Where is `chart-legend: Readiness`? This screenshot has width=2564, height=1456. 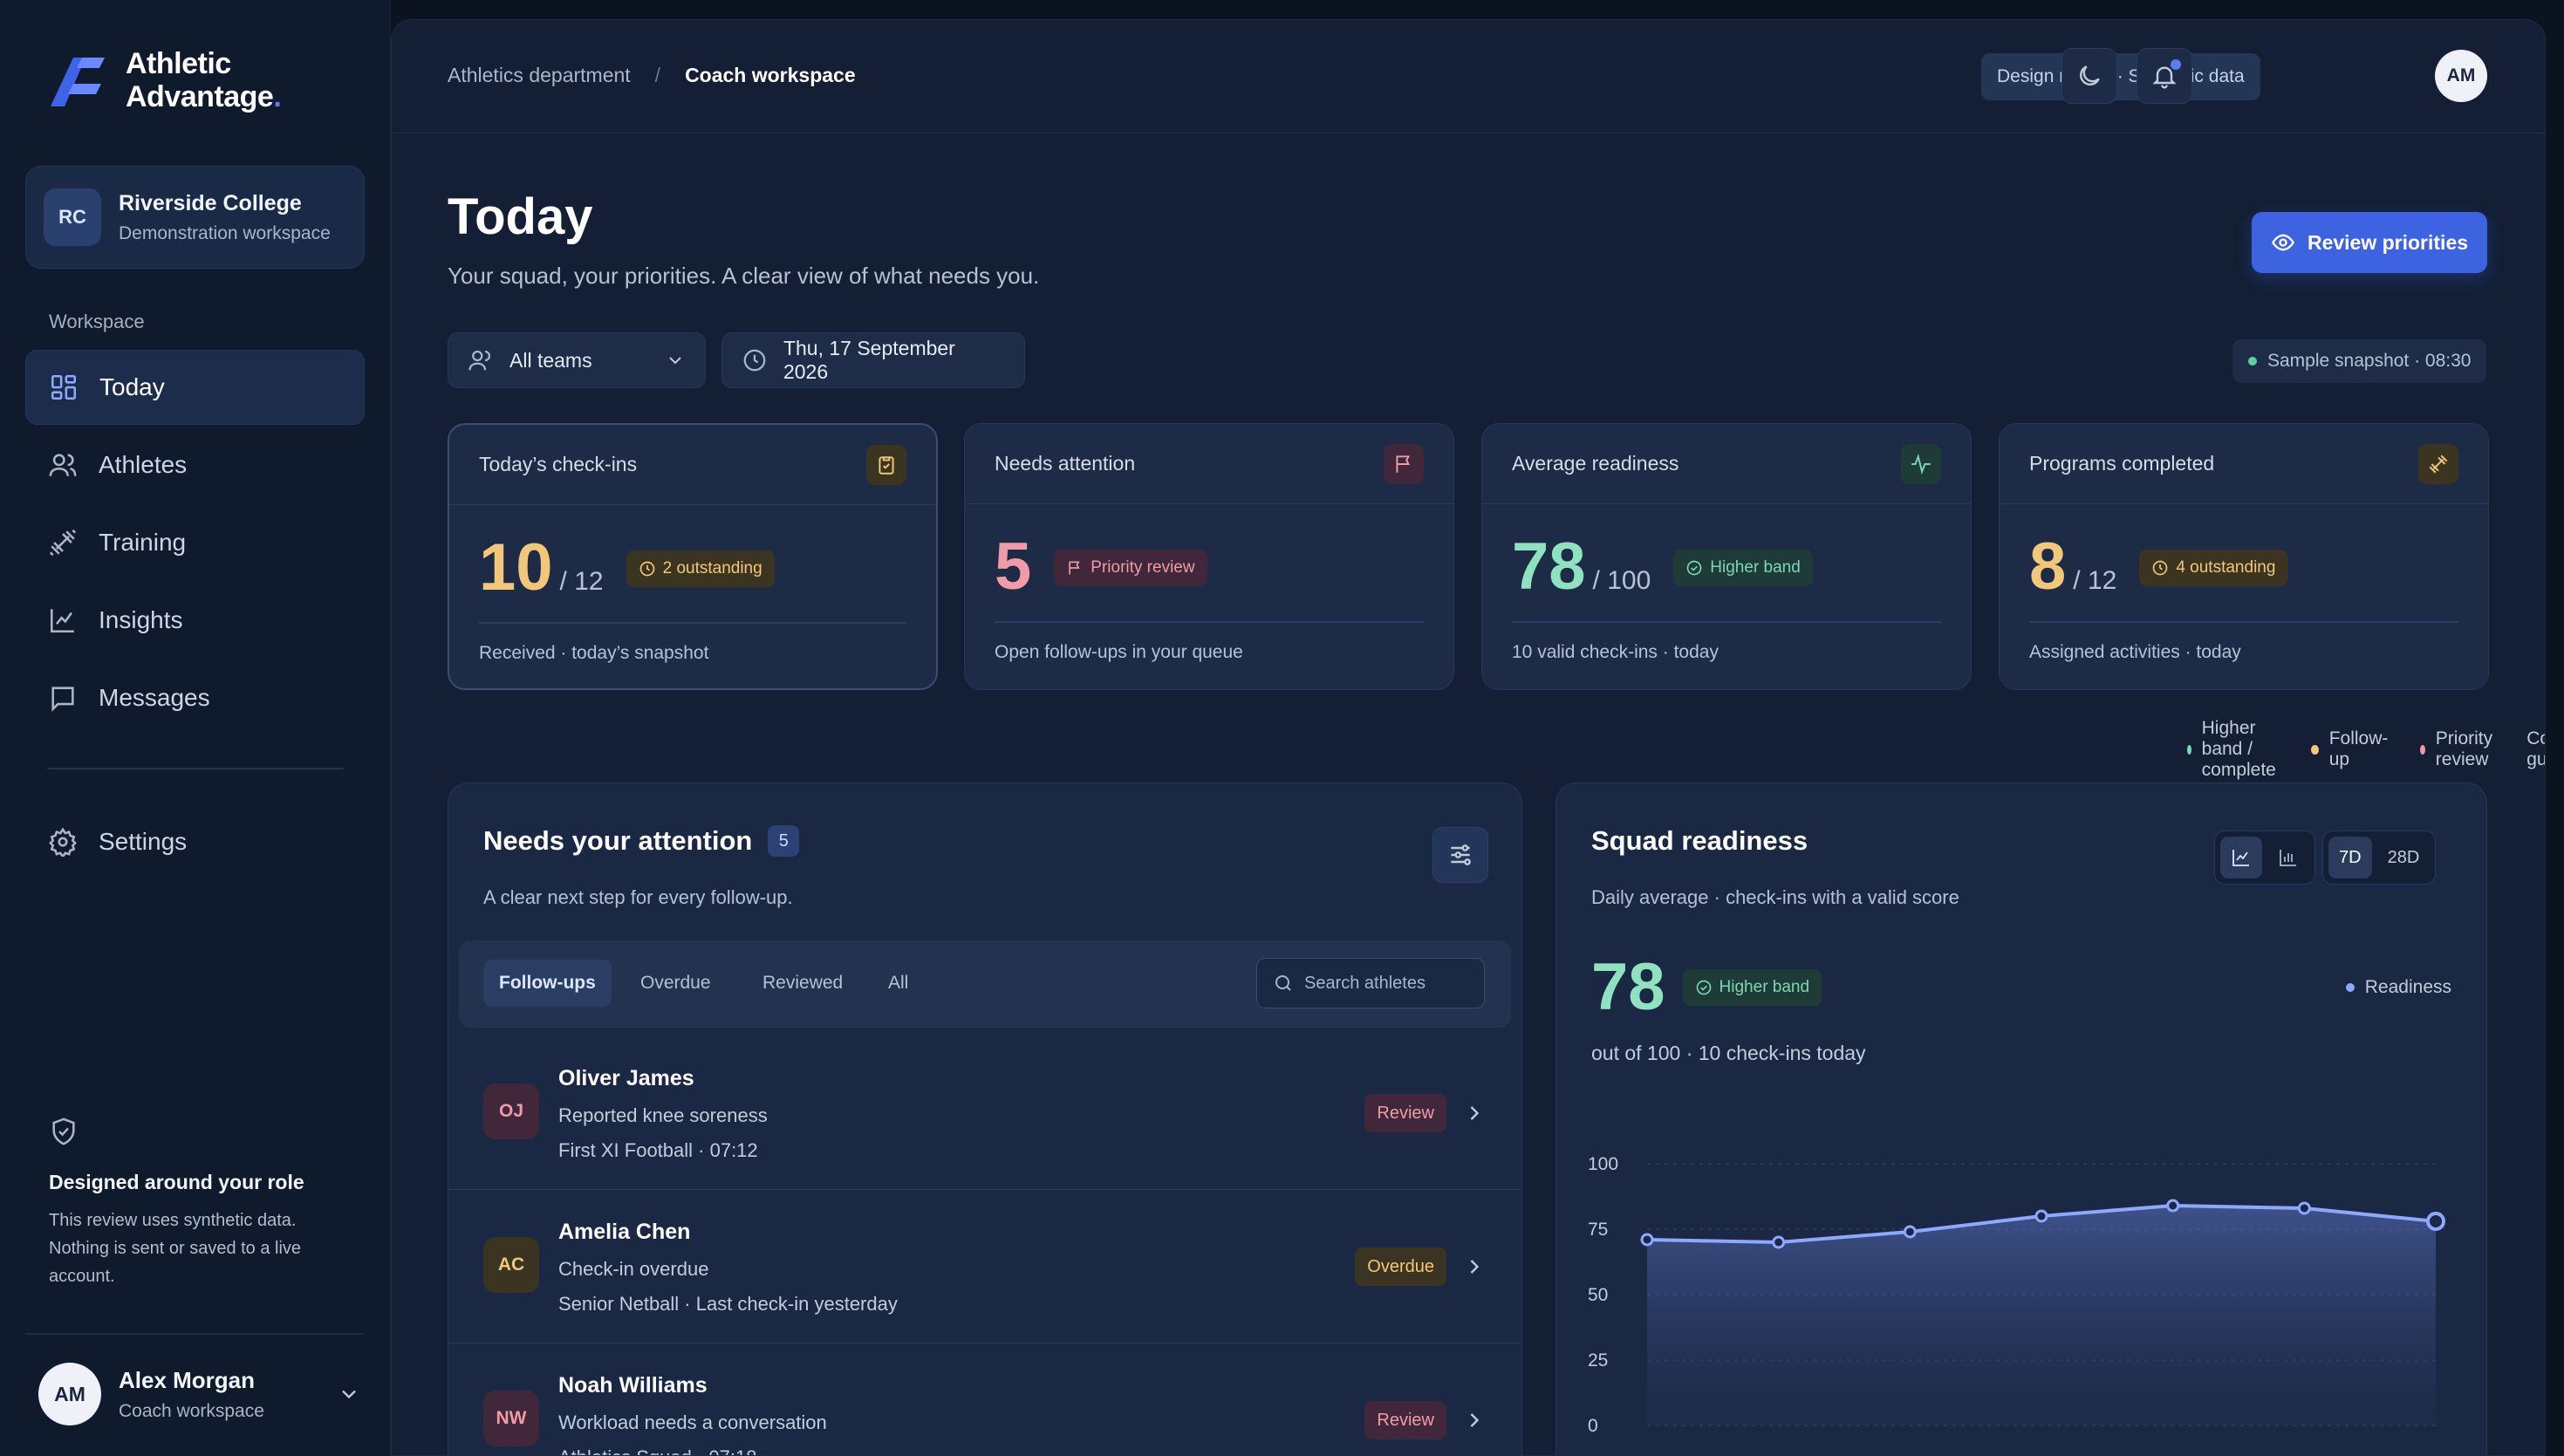 chart-legend: Readiness is located at coordinates (2398, 987).